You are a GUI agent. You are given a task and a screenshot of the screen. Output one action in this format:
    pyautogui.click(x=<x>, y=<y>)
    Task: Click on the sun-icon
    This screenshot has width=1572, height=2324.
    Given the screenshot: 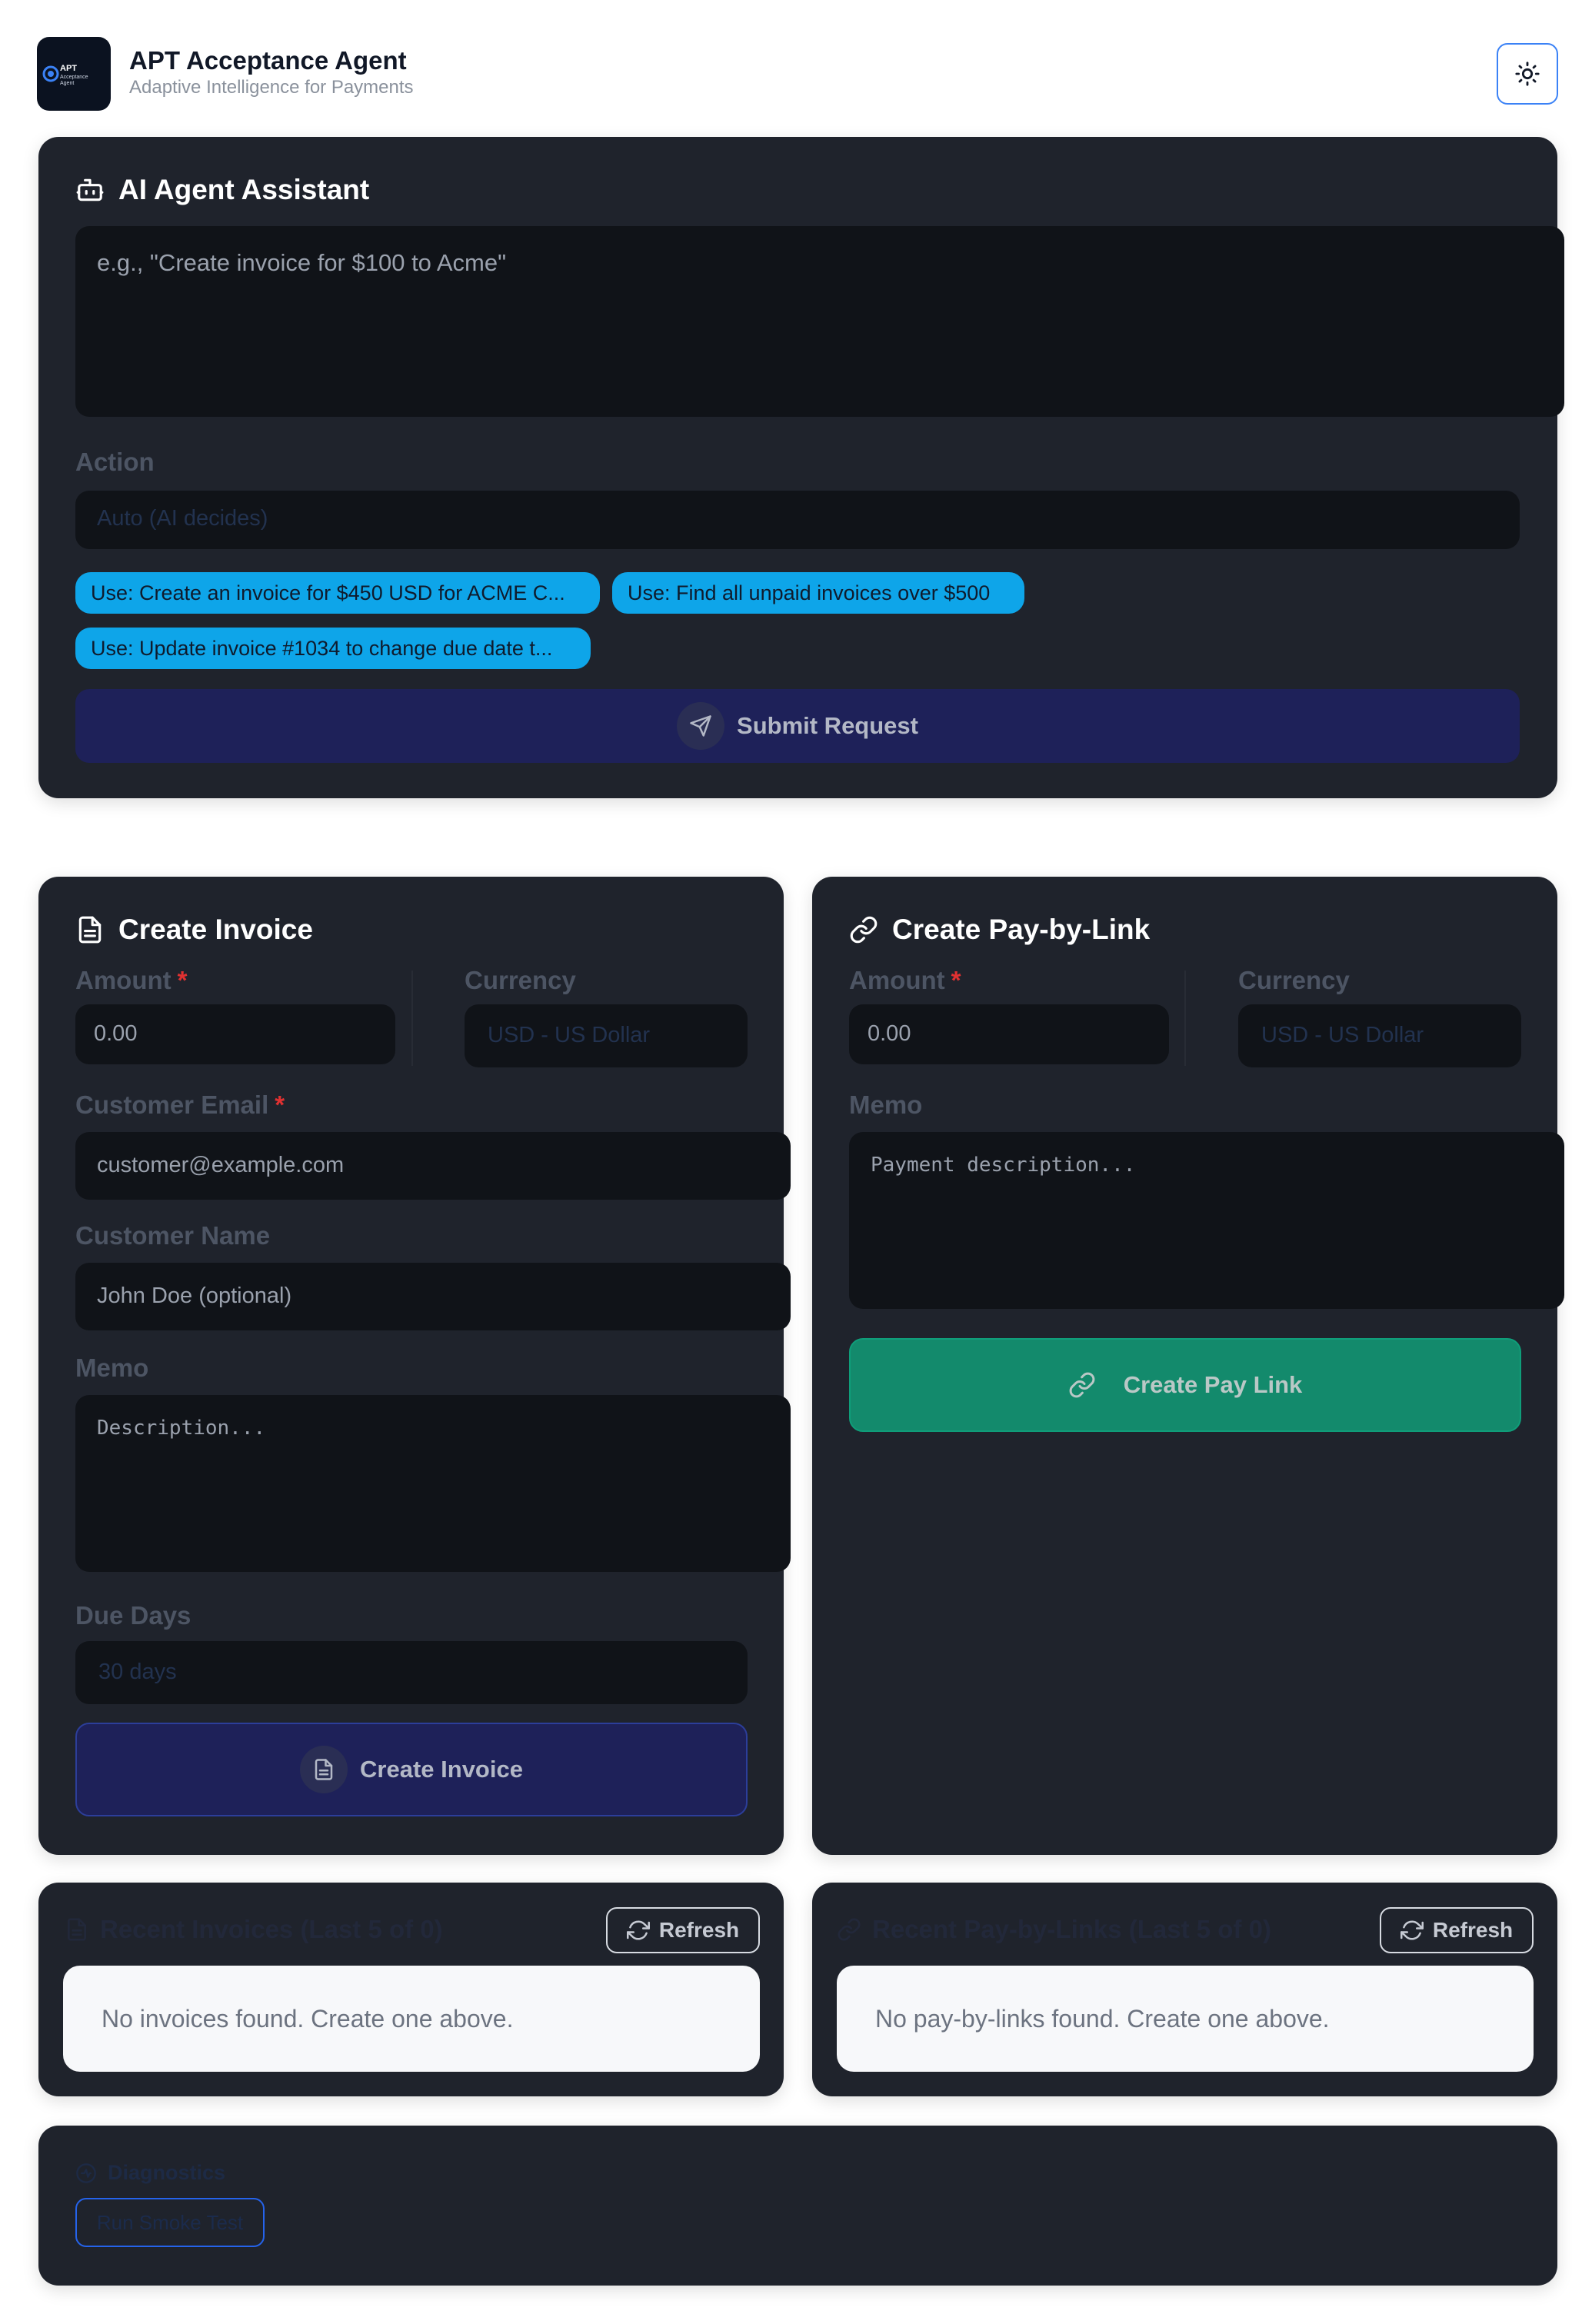 What is the action you would take?
    pyautogui.click(x=1527, y=74)
    